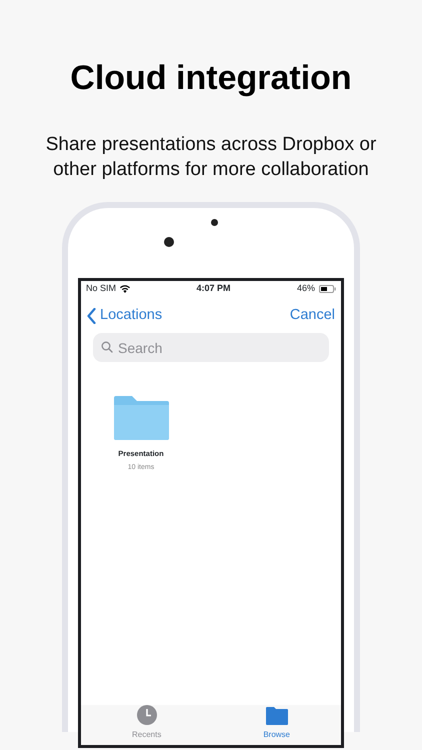  I want to click on battery-icon, so click(327, 289).